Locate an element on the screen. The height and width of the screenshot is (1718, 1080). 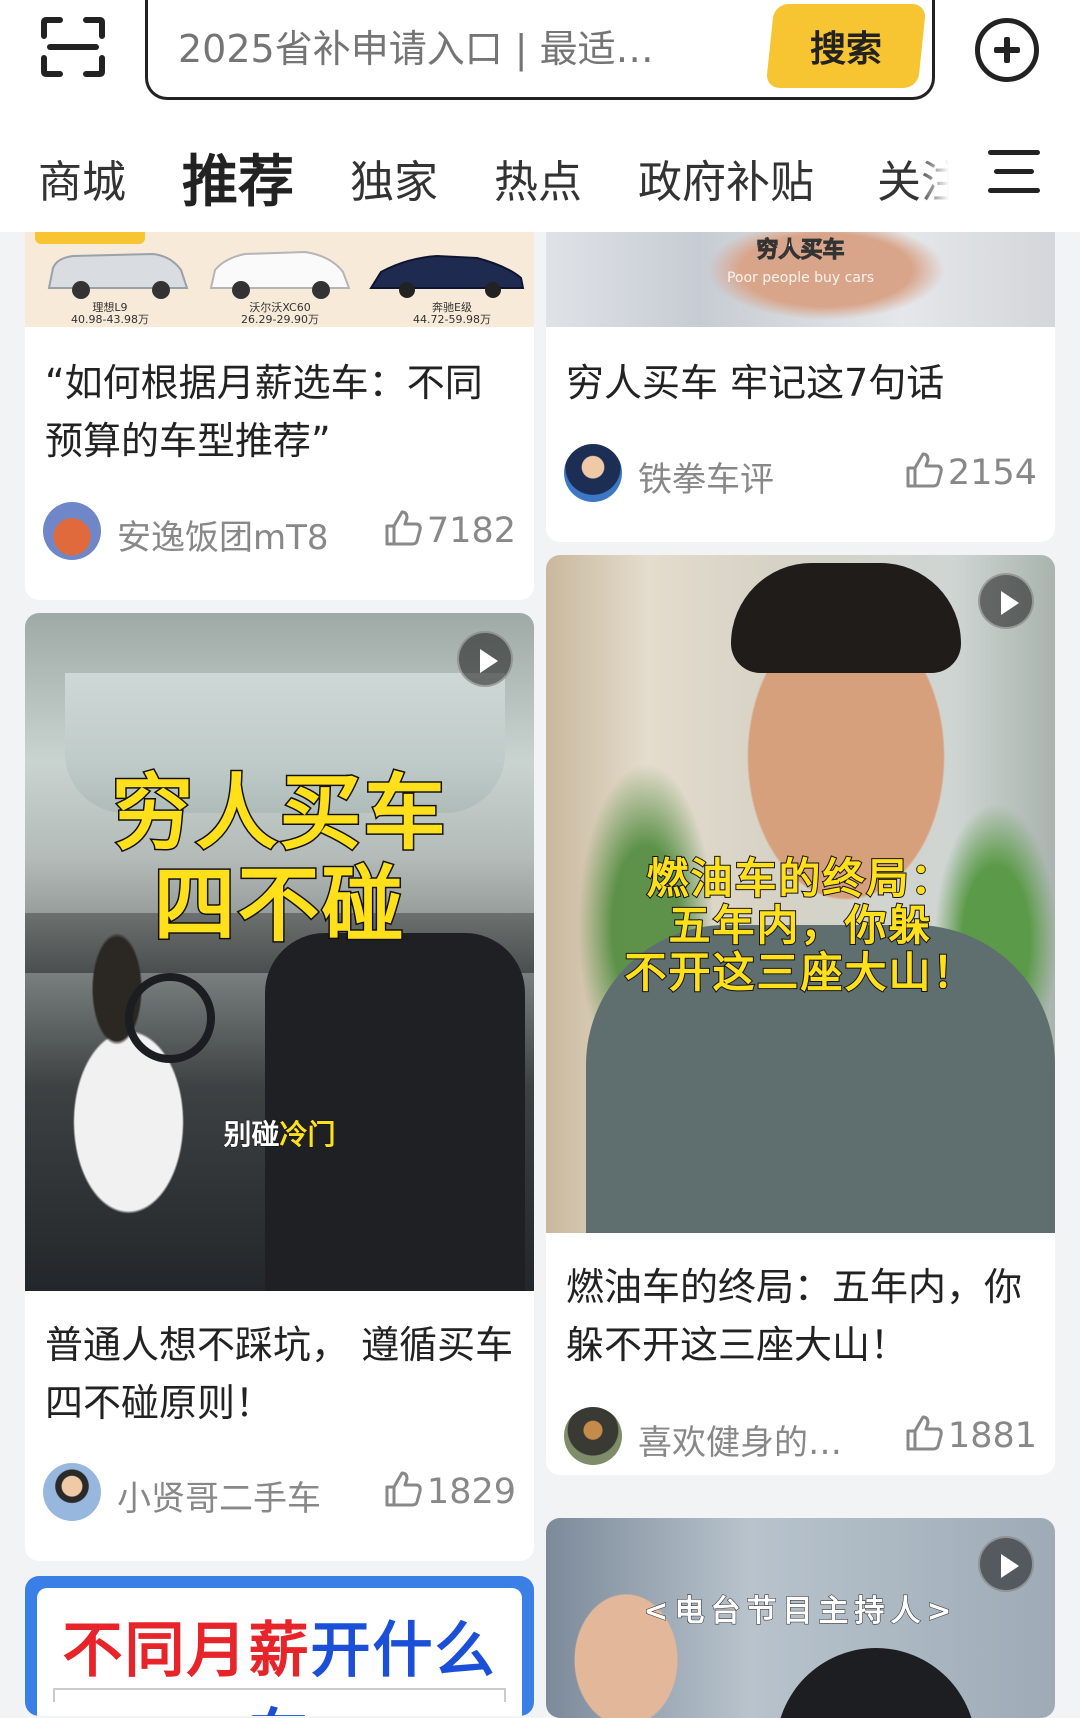
like-count: 1881 is located at coordinates (970, 1434).